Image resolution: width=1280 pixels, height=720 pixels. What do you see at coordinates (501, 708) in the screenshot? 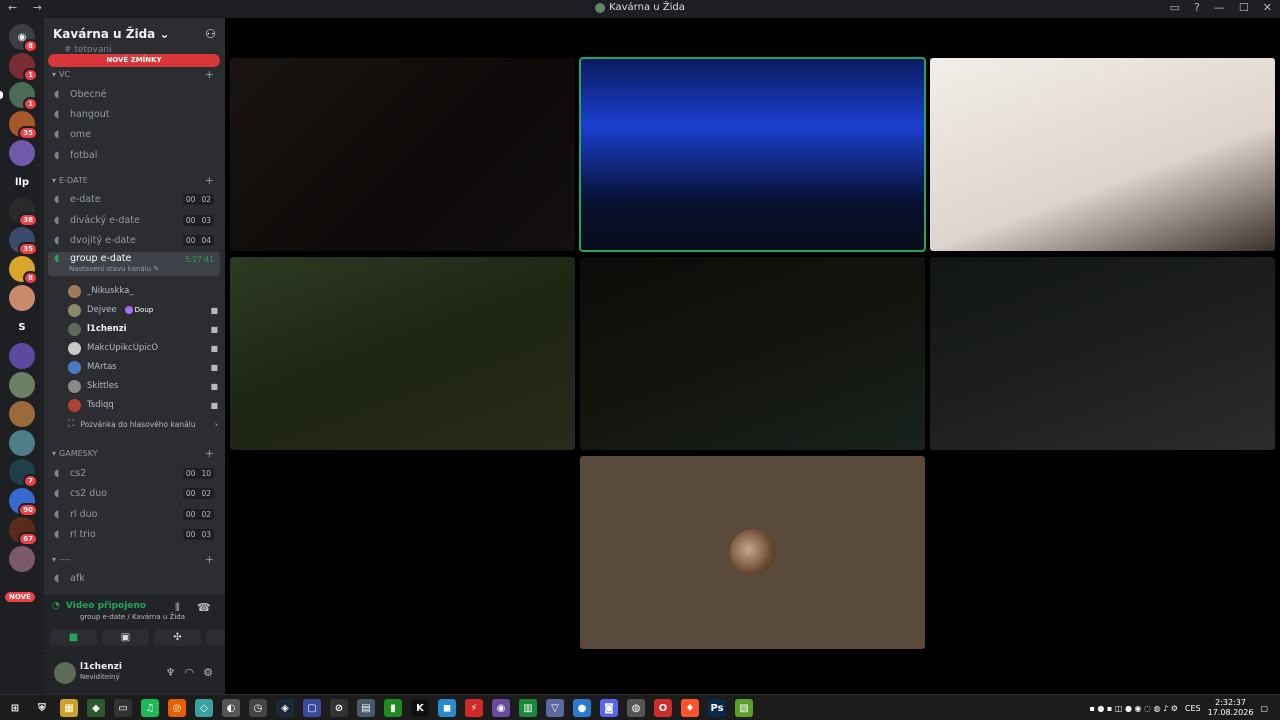
I see `taskbar-app-icon: ◉` at bounding box center [501, 708].